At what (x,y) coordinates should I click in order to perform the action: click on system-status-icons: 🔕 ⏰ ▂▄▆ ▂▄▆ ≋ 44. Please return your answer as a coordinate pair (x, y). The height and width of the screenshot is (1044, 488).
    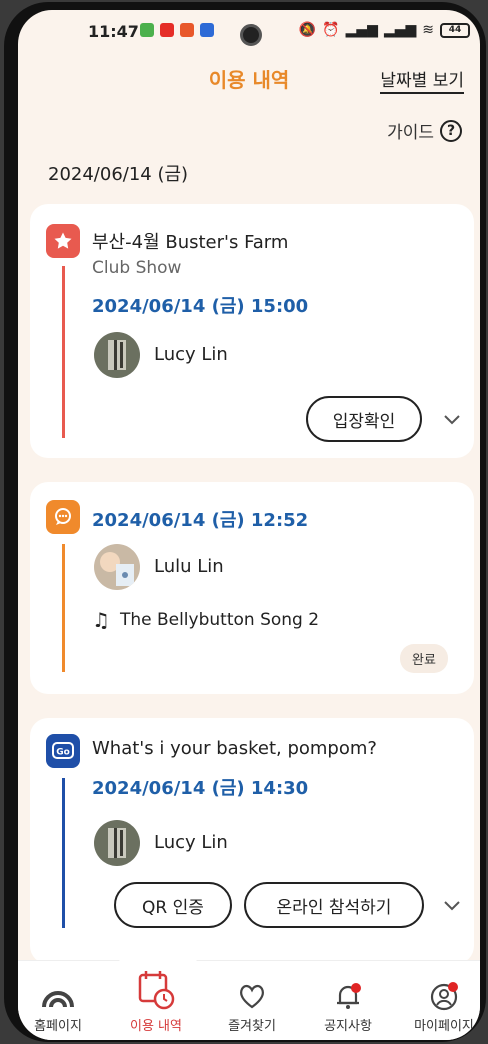
    Looking at the image, I should click on (384, 30).